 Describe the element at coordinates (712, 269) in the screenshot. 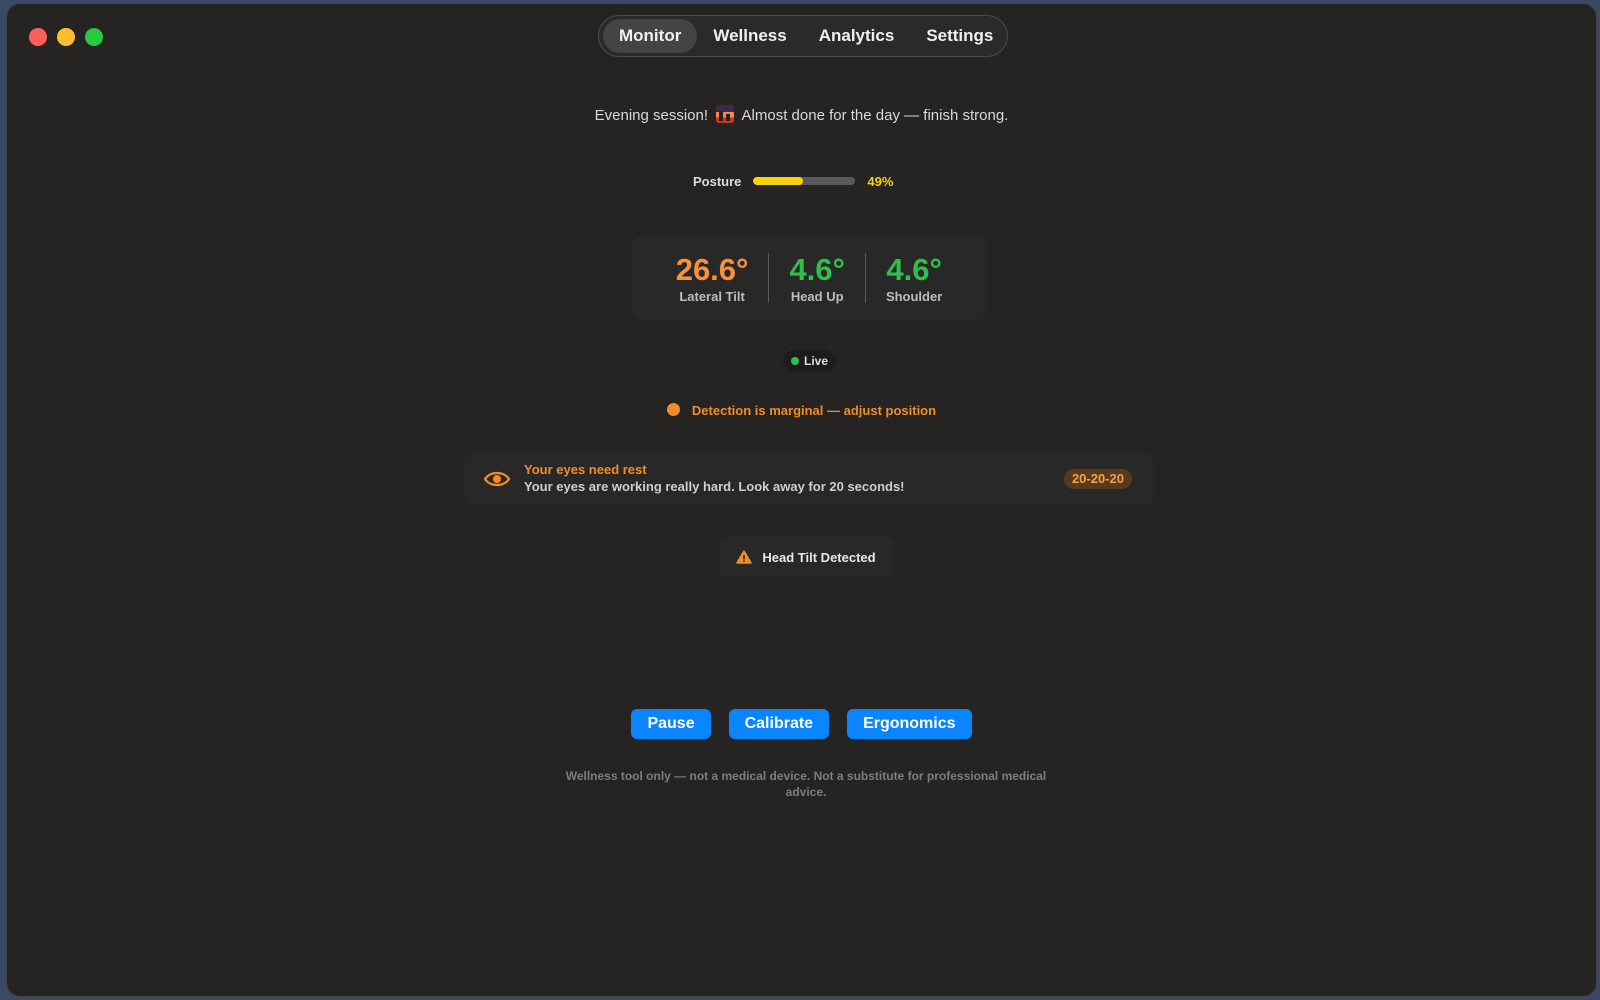

I see `metric-value: 26.6°` at that location.